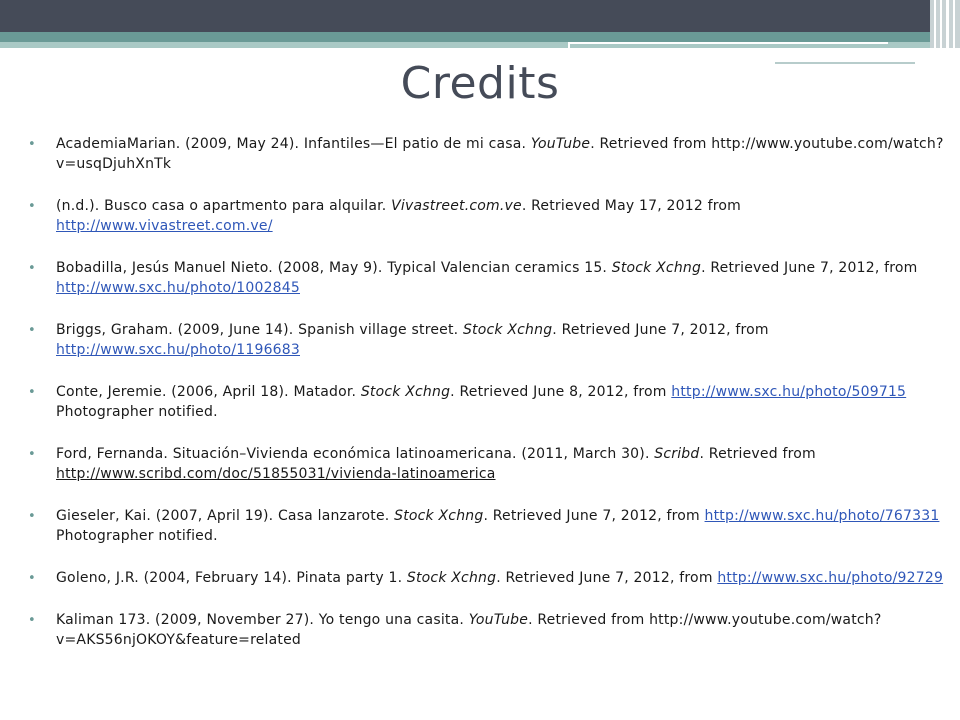 The image size is (960, 720). Describe the element at coordinates (561, 392) in the screenshot. I see `reference-mid: . Retrieved June 8, 2012, from` at that location.